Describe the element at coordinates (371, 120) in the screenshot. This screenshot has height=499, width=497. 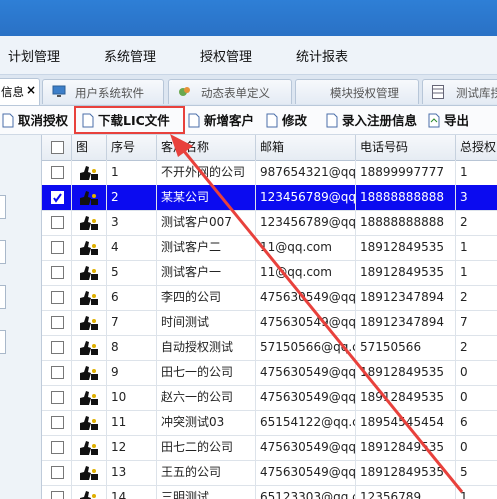
I see `import-registration-button: 录入注册信息` at that location.